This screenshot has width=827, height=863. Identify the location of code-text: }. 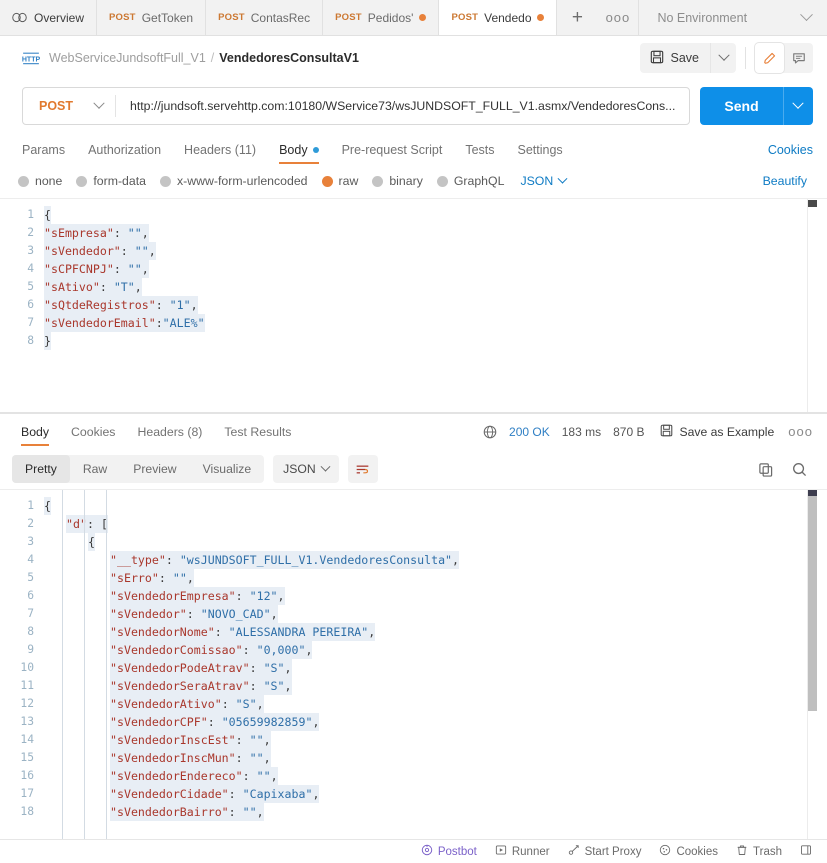
(47, 341).